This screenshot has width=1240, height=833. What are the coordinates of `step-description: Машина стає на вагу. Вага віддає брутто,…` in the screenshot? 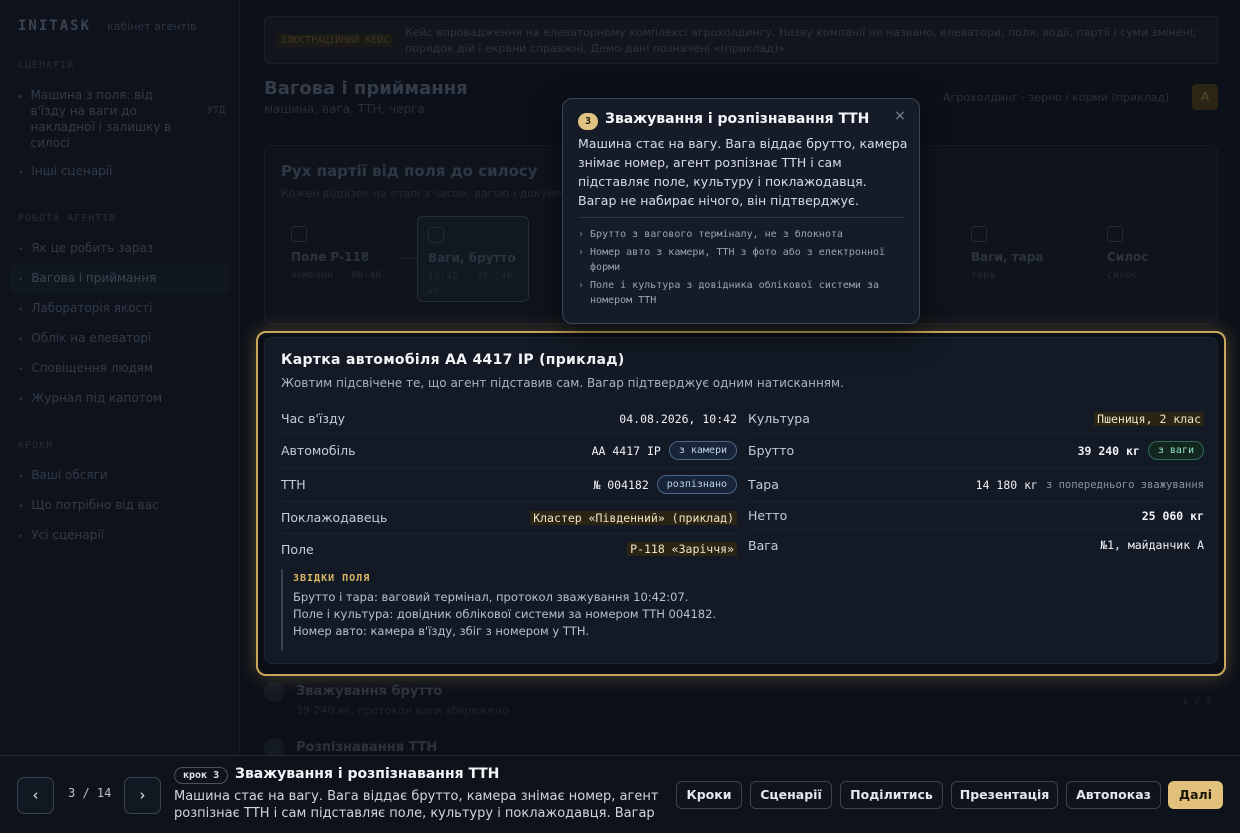 It's located at (416, 806).